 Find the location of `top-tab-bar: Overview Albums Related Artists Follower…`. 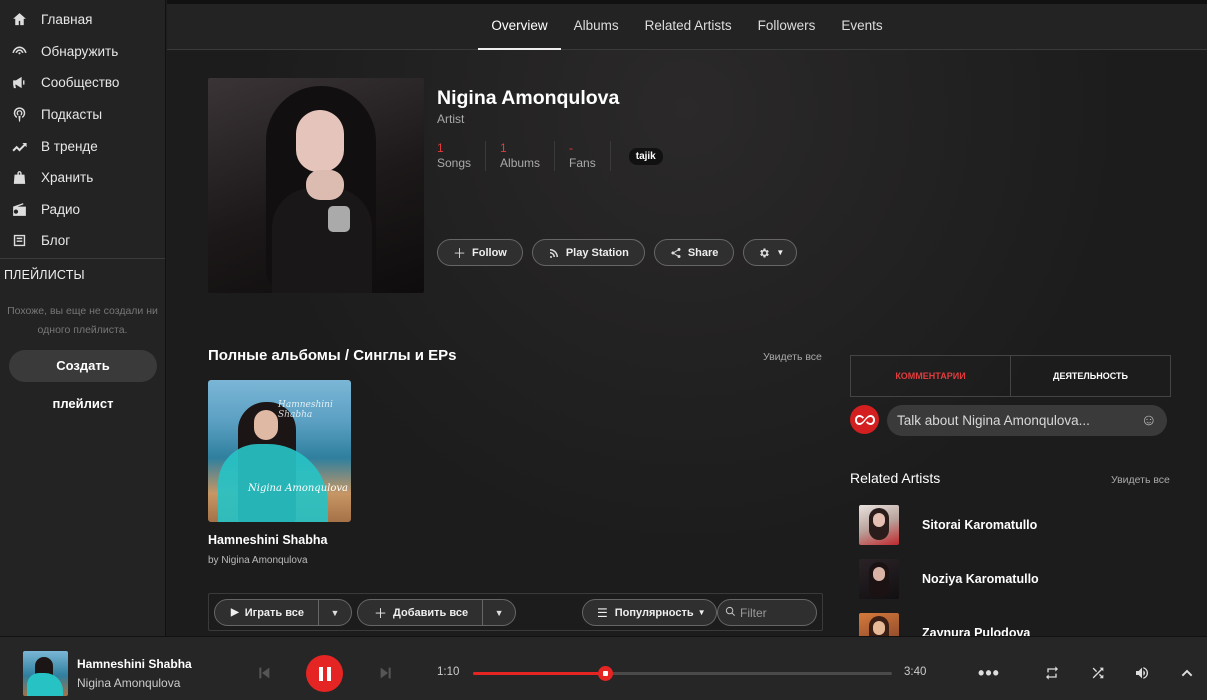

top-tab-bar: Overview Albums Related Artists Follower… is located at coordinates (687, 25).